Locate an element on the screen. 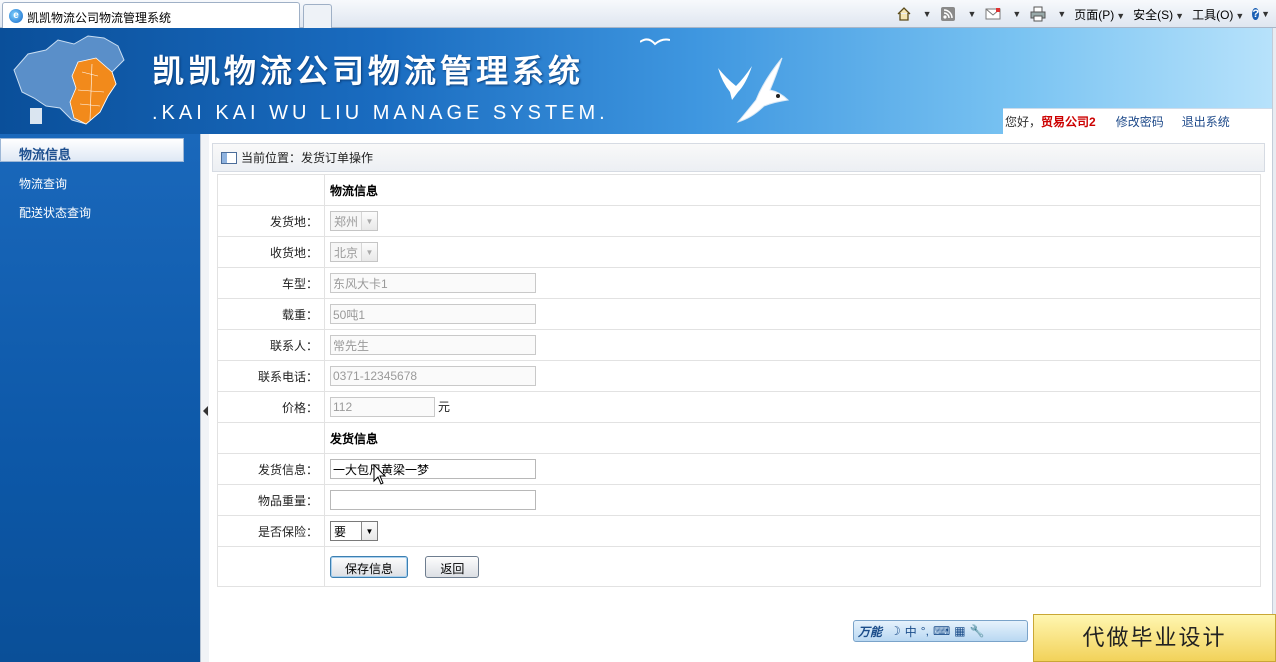 This screenshot has width=1276, height=662. phone-label: 联系电话： is located at coordinates (271, 376).